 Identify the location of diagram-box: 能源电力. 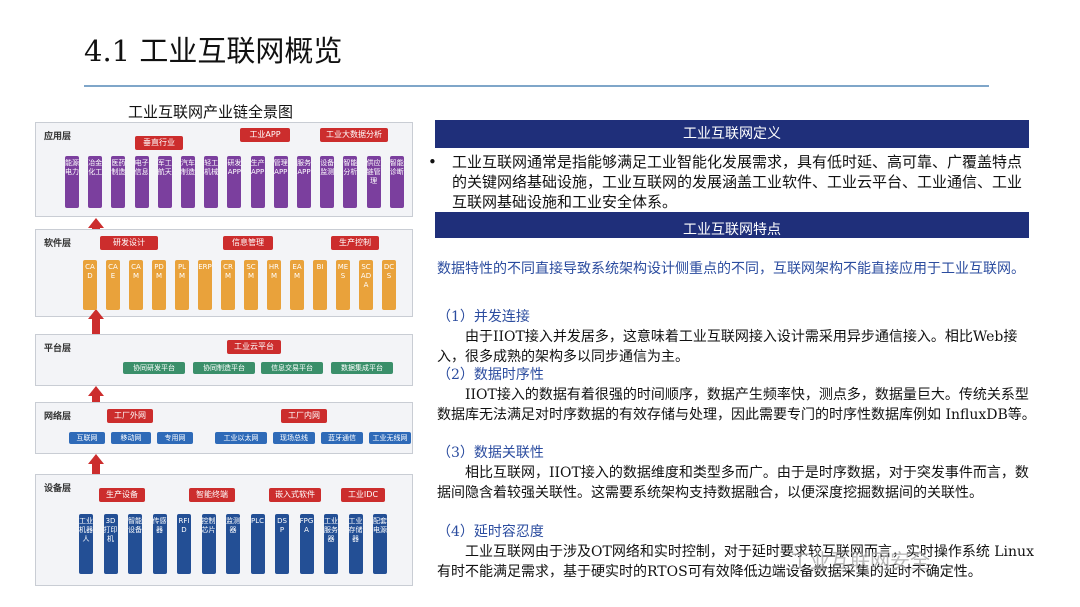
(72, 182).